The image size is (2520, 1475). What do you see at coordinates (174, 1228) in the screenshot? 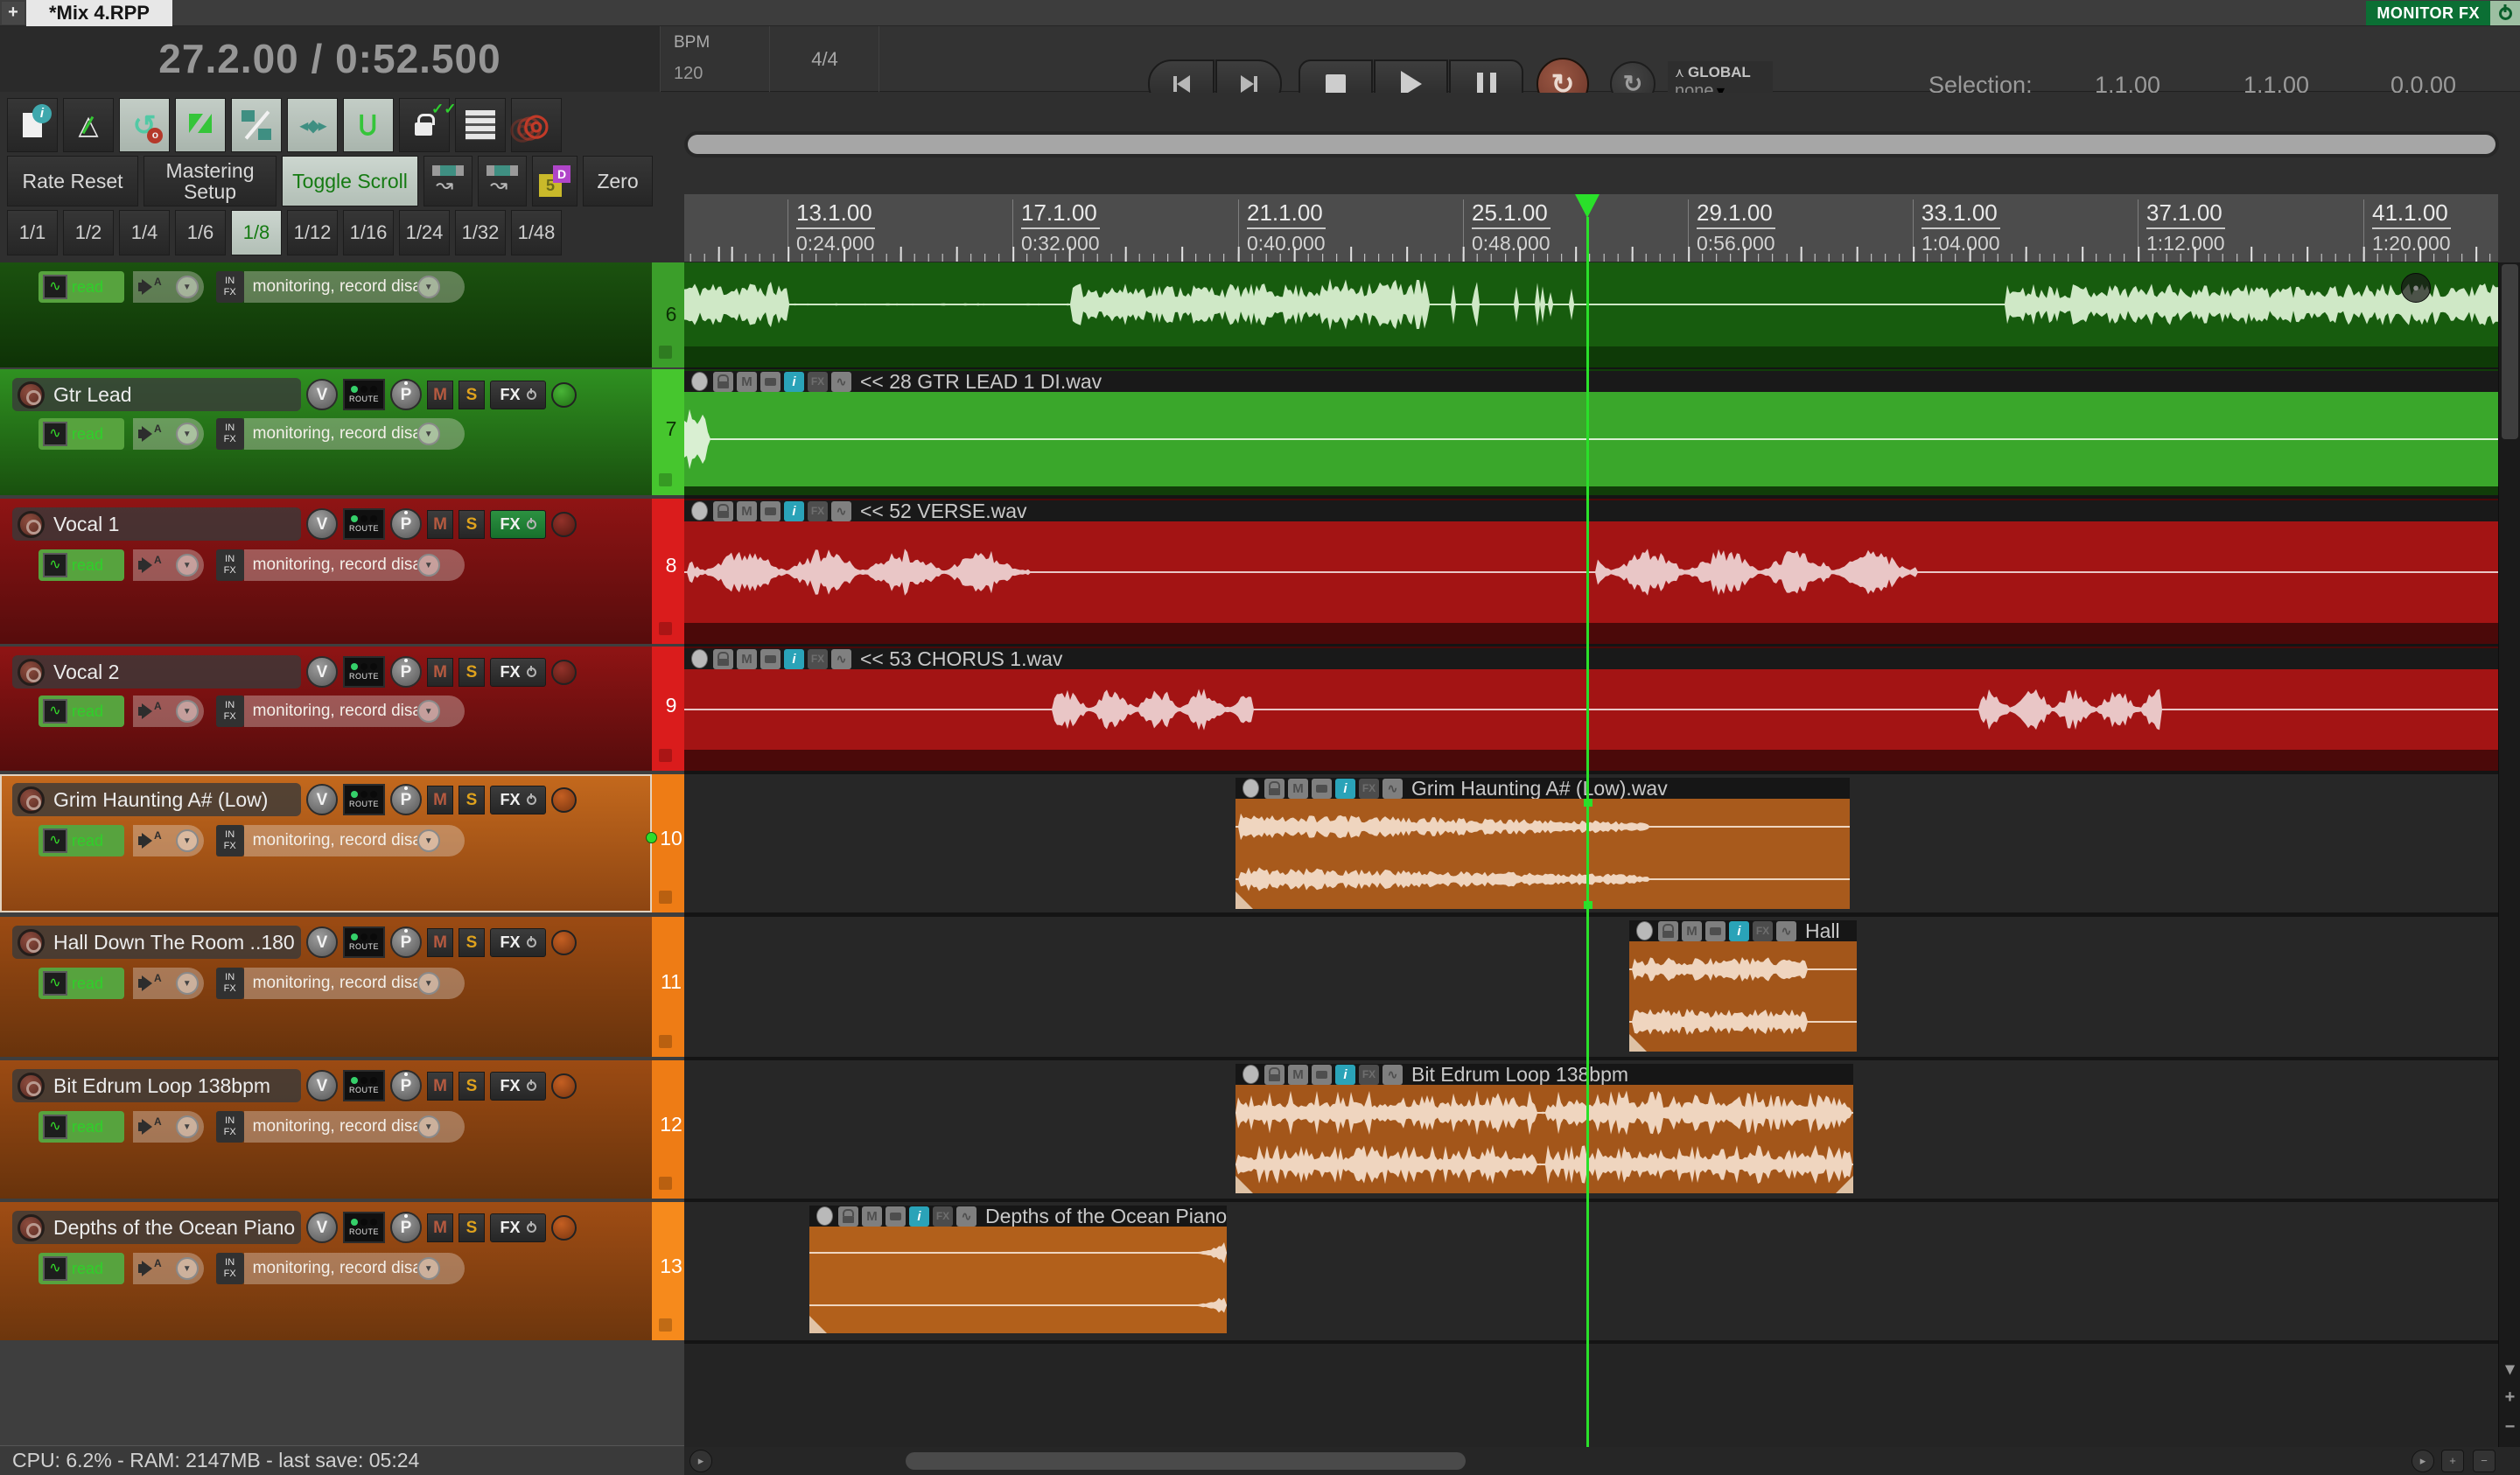
I see `track-name: Depths of the Ocean Piano` at bounding box center [174, 1228].